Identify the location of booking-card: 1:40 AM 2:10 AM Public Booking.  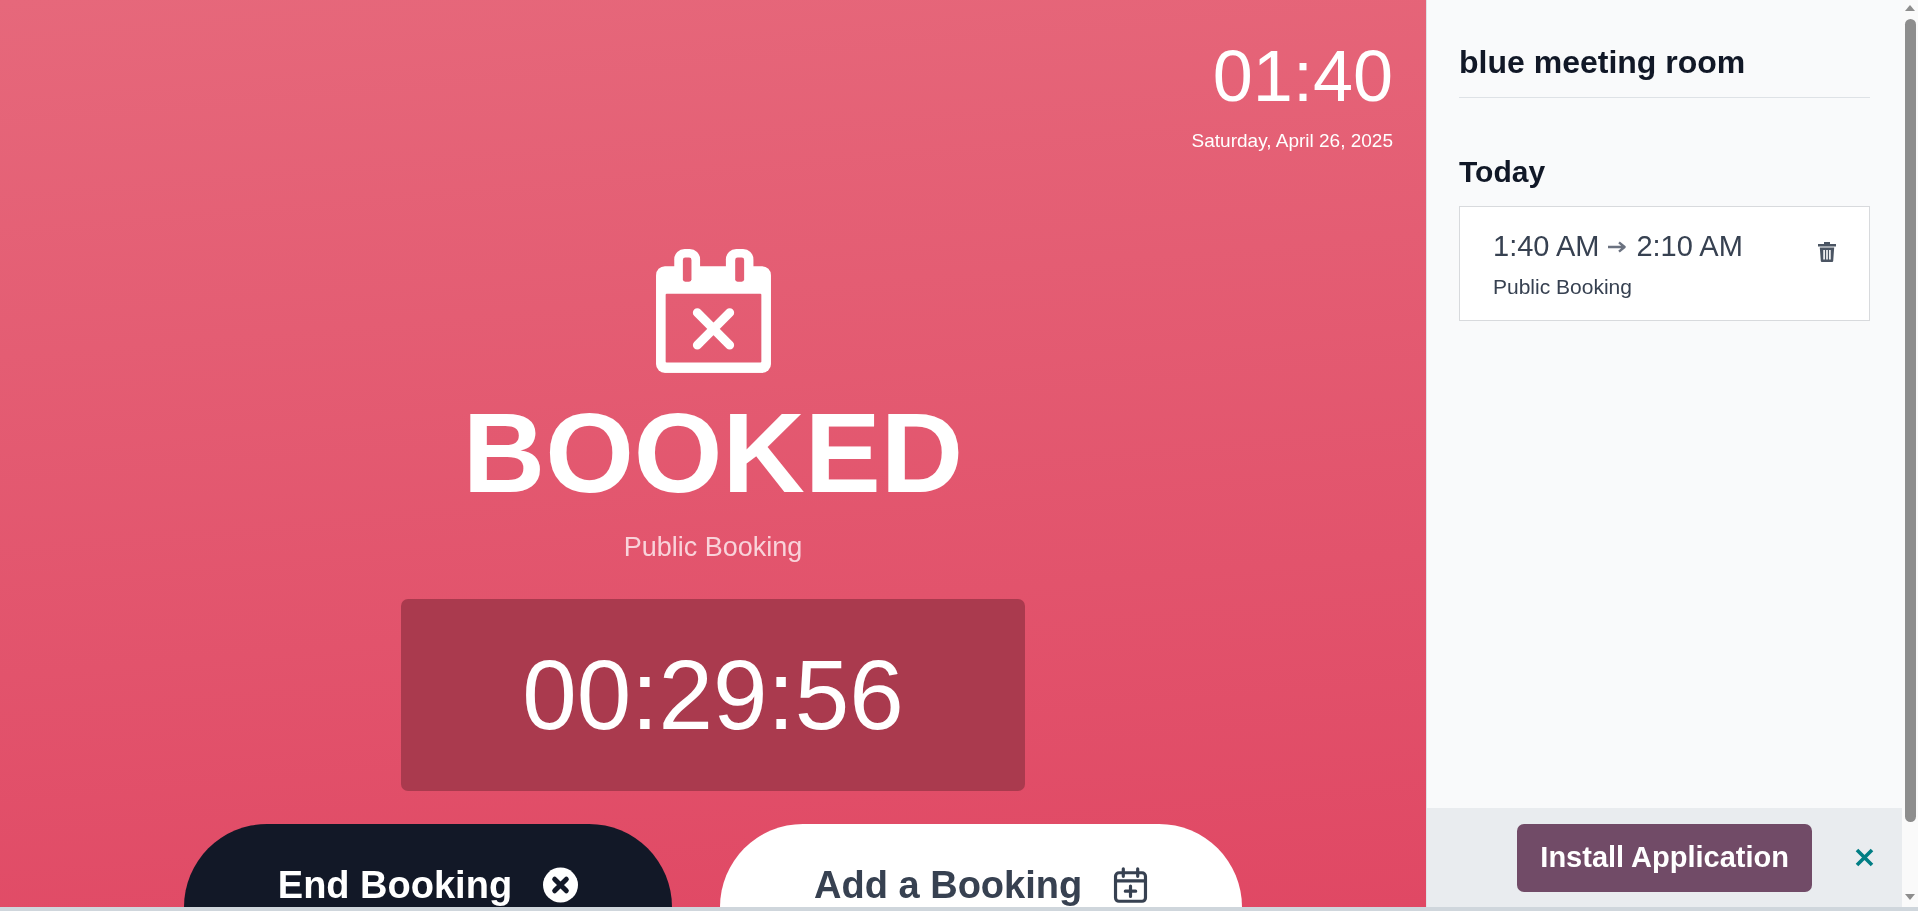
(1664, 264).